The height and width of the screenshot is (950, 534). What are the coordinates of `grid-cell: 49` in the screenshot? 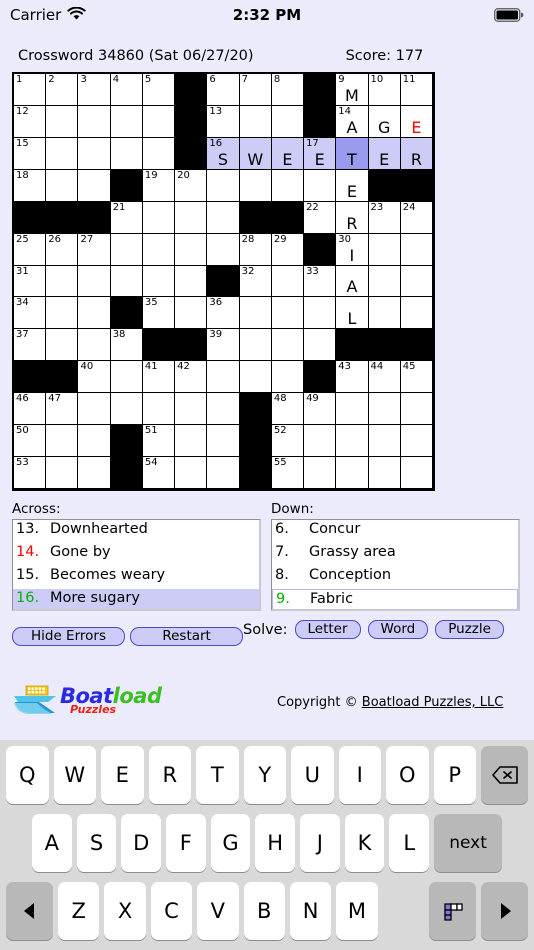 It's located at (320, 409).